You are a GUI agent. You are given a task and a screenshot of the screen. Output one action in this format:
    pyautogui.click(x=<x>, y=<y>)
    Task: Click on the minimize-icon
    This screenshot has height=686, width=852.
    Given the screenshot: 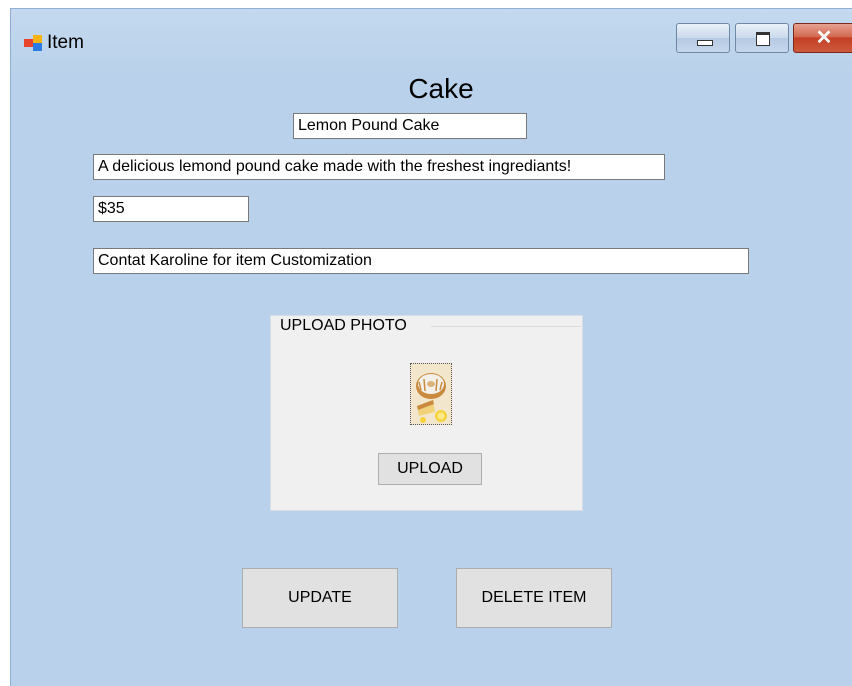 What is the action you would take?
    pyautogui.click(x=705, y=43)
    